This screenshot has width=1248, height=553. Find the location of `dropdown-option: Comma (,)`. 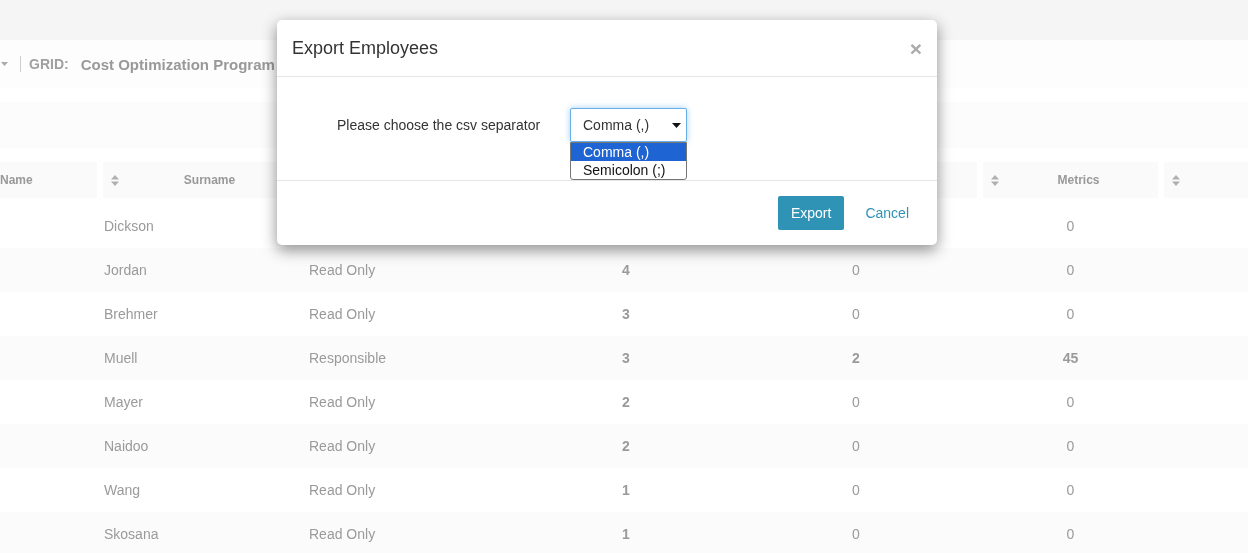

dropdown-option: Comma (,) is located at coordinates (628, 152).